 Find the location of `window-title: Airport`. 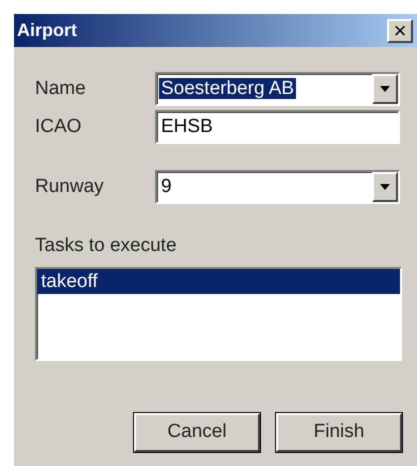

window-title: Airport is located at coordinates (47, 30).